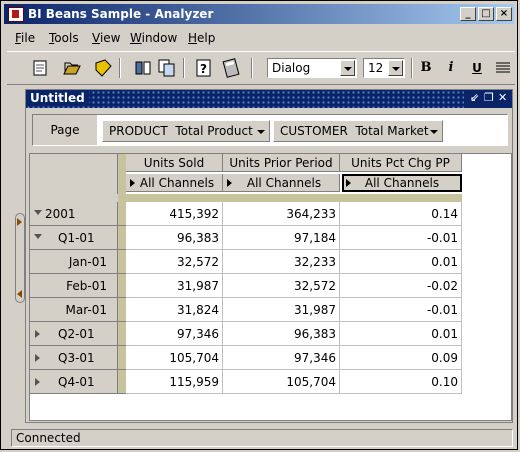  What do you see at coordinates (231, 68) in the screenshot?
I see `calculator-icon` at bounding box center [231, 68].